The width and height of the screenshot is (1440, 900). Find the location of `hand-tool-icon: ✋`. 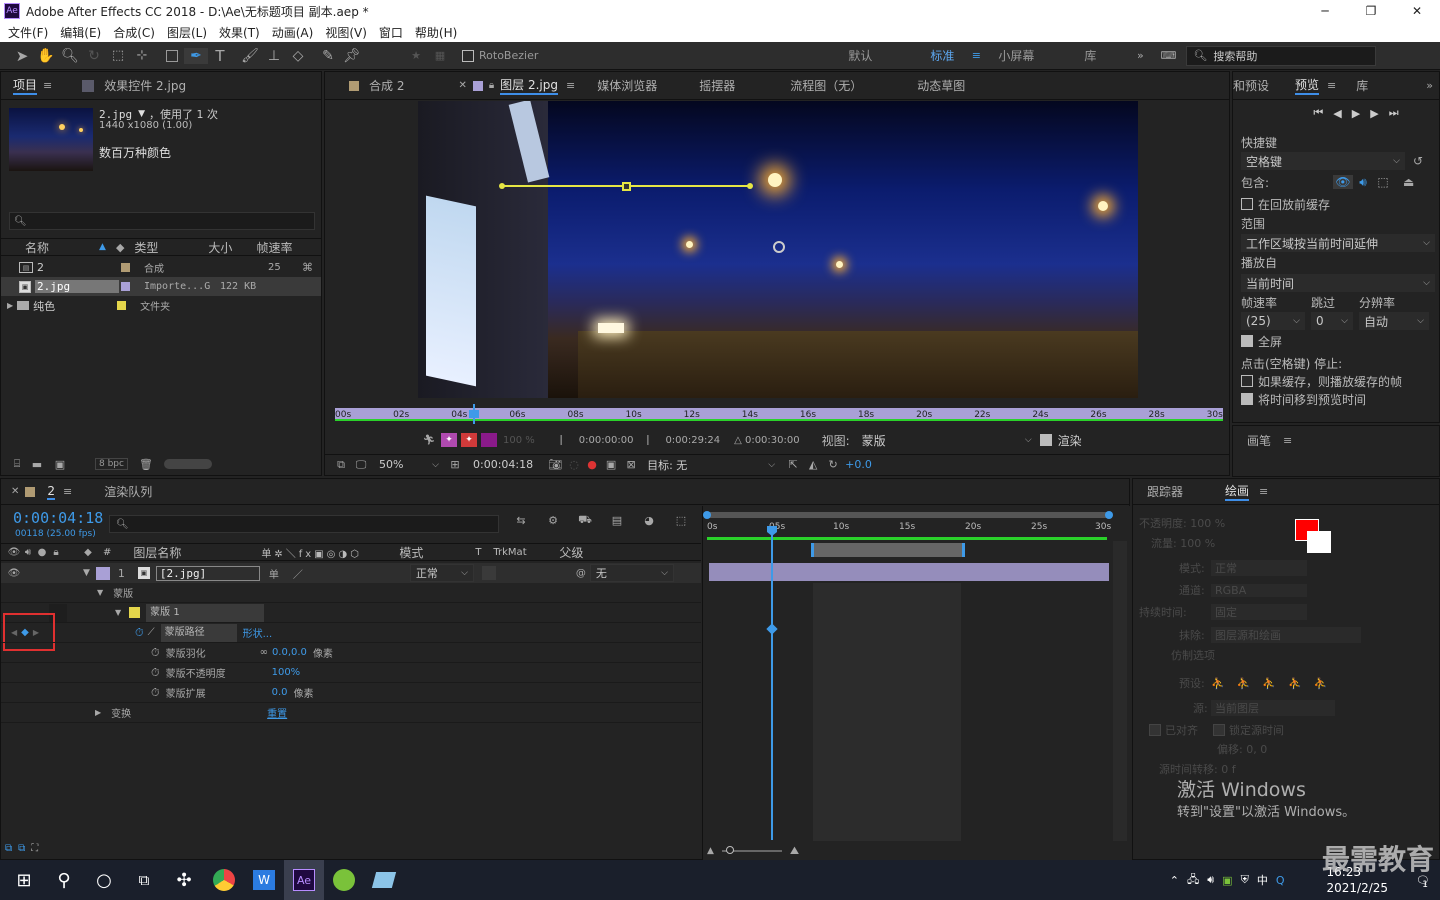

hand-tool-icon: ✋ is located at coordinates (46, 56).